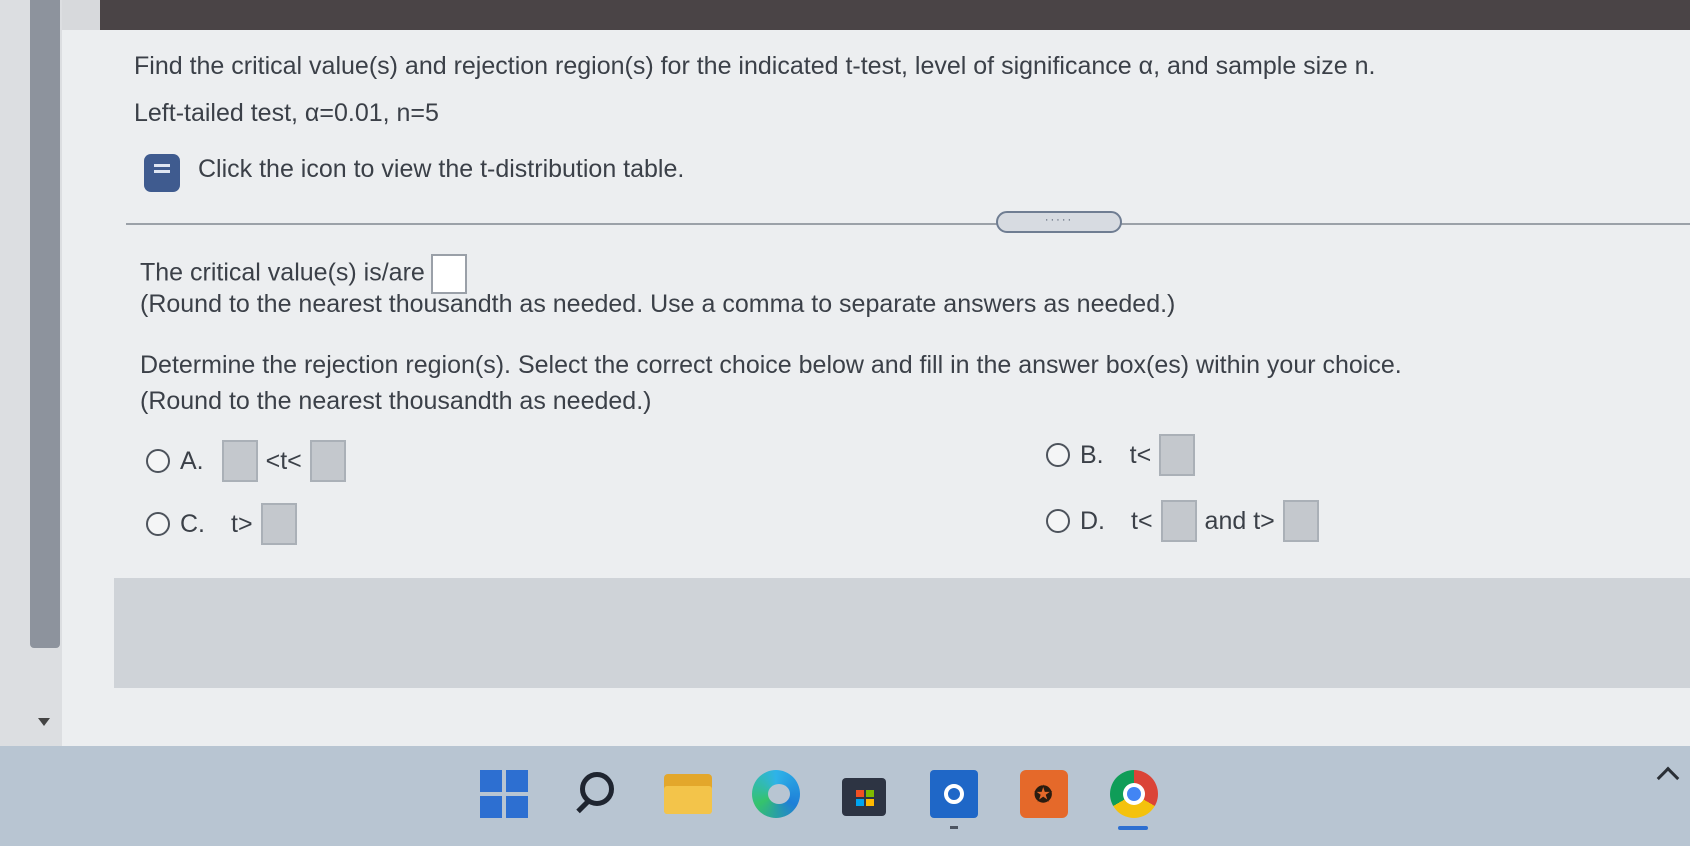  I want to click on option-a-inequality: <t<, so click(283, 460).